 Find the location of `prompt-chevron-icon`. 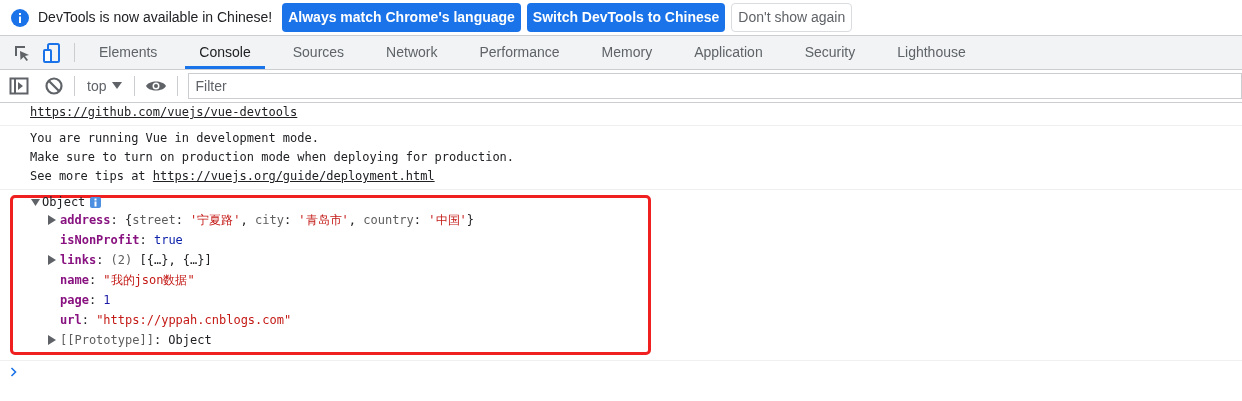

prompt-chevron-icon is located at coordinates (14, 372).